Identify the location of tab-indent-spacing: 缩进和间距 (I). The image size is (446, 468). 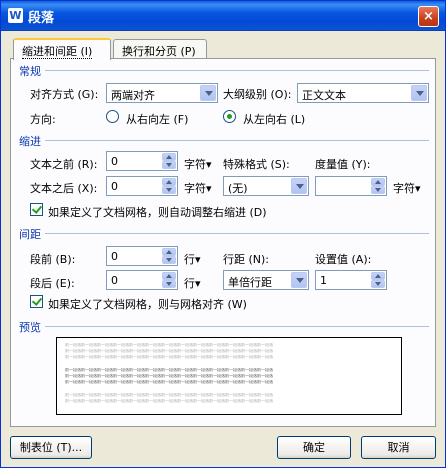
(62, 49).